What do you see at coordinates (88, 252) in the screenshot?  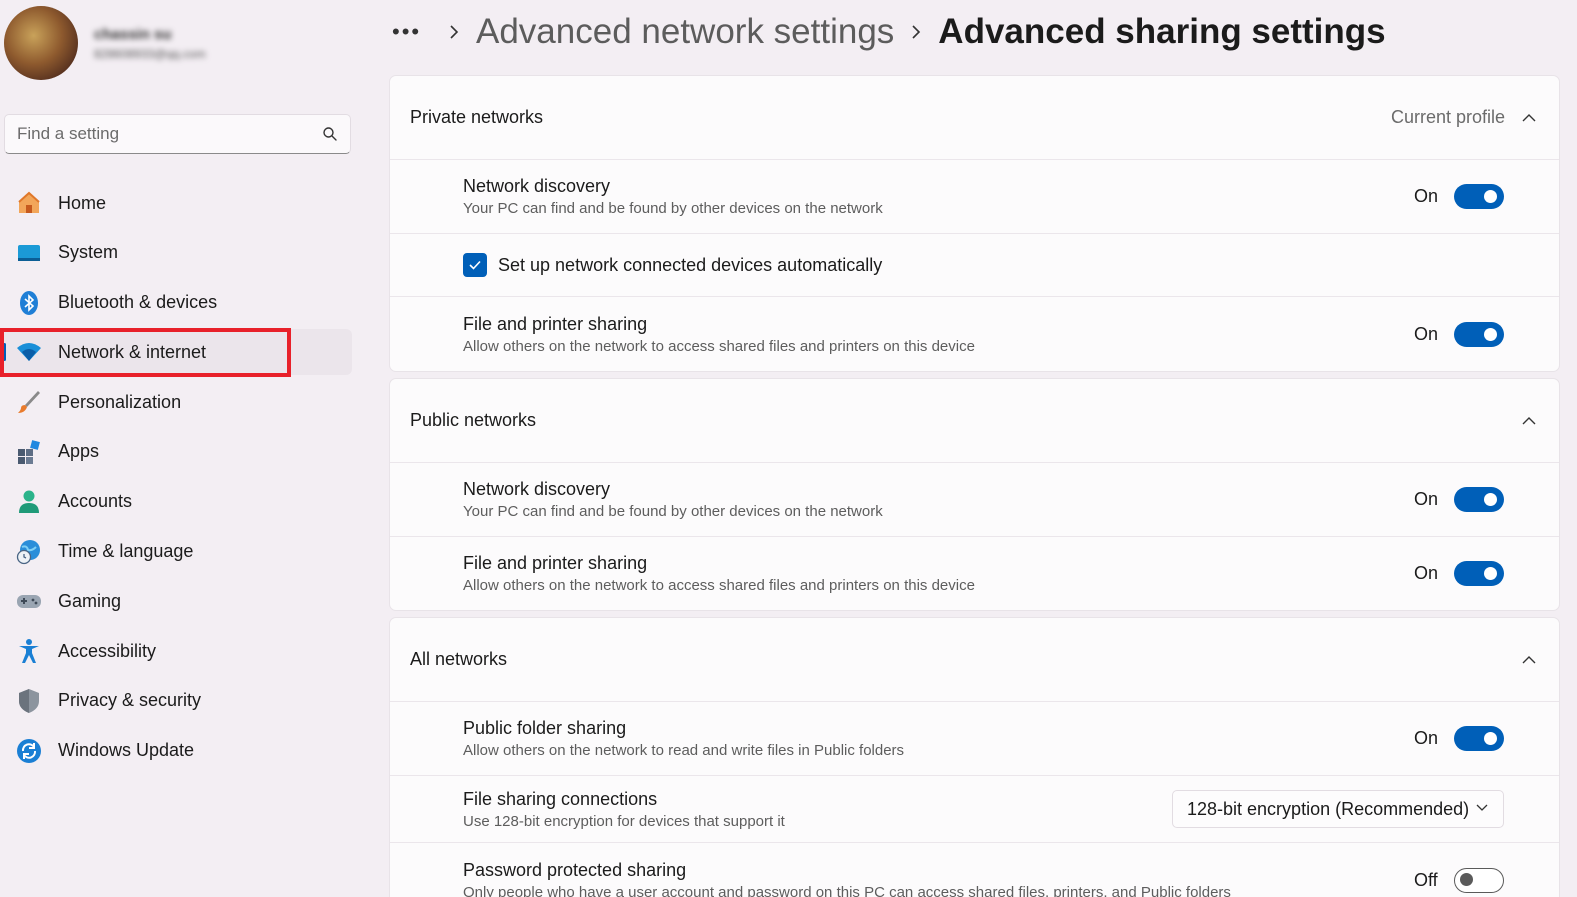 I see `sidebar-item-label: System` at bounding box center [88, 252].